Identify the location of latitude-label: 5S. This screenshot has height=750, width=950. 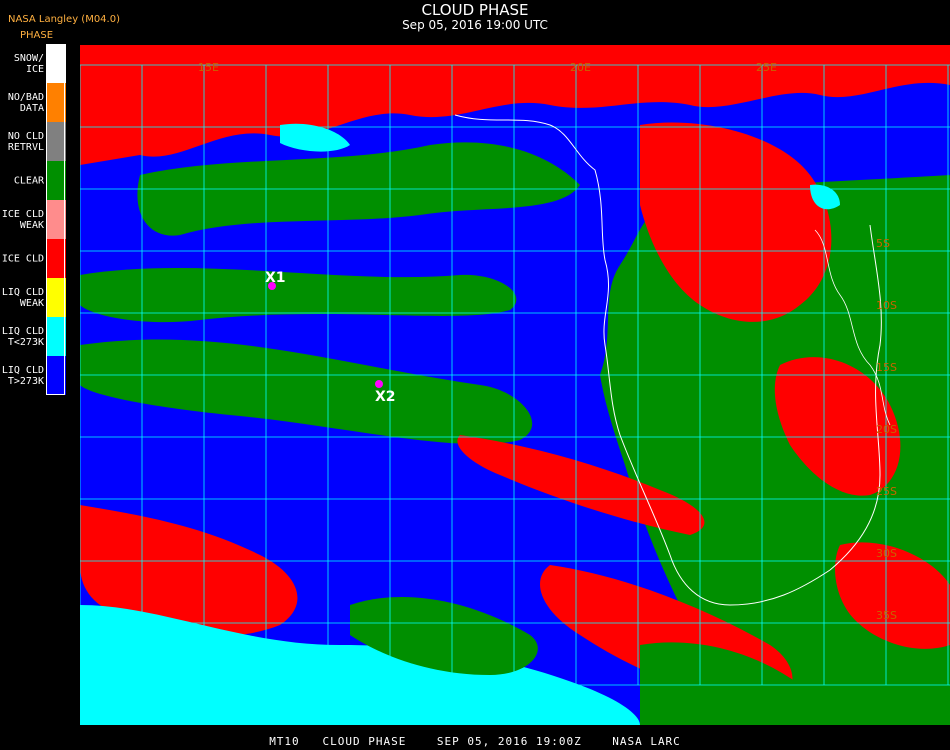
(883, 243).